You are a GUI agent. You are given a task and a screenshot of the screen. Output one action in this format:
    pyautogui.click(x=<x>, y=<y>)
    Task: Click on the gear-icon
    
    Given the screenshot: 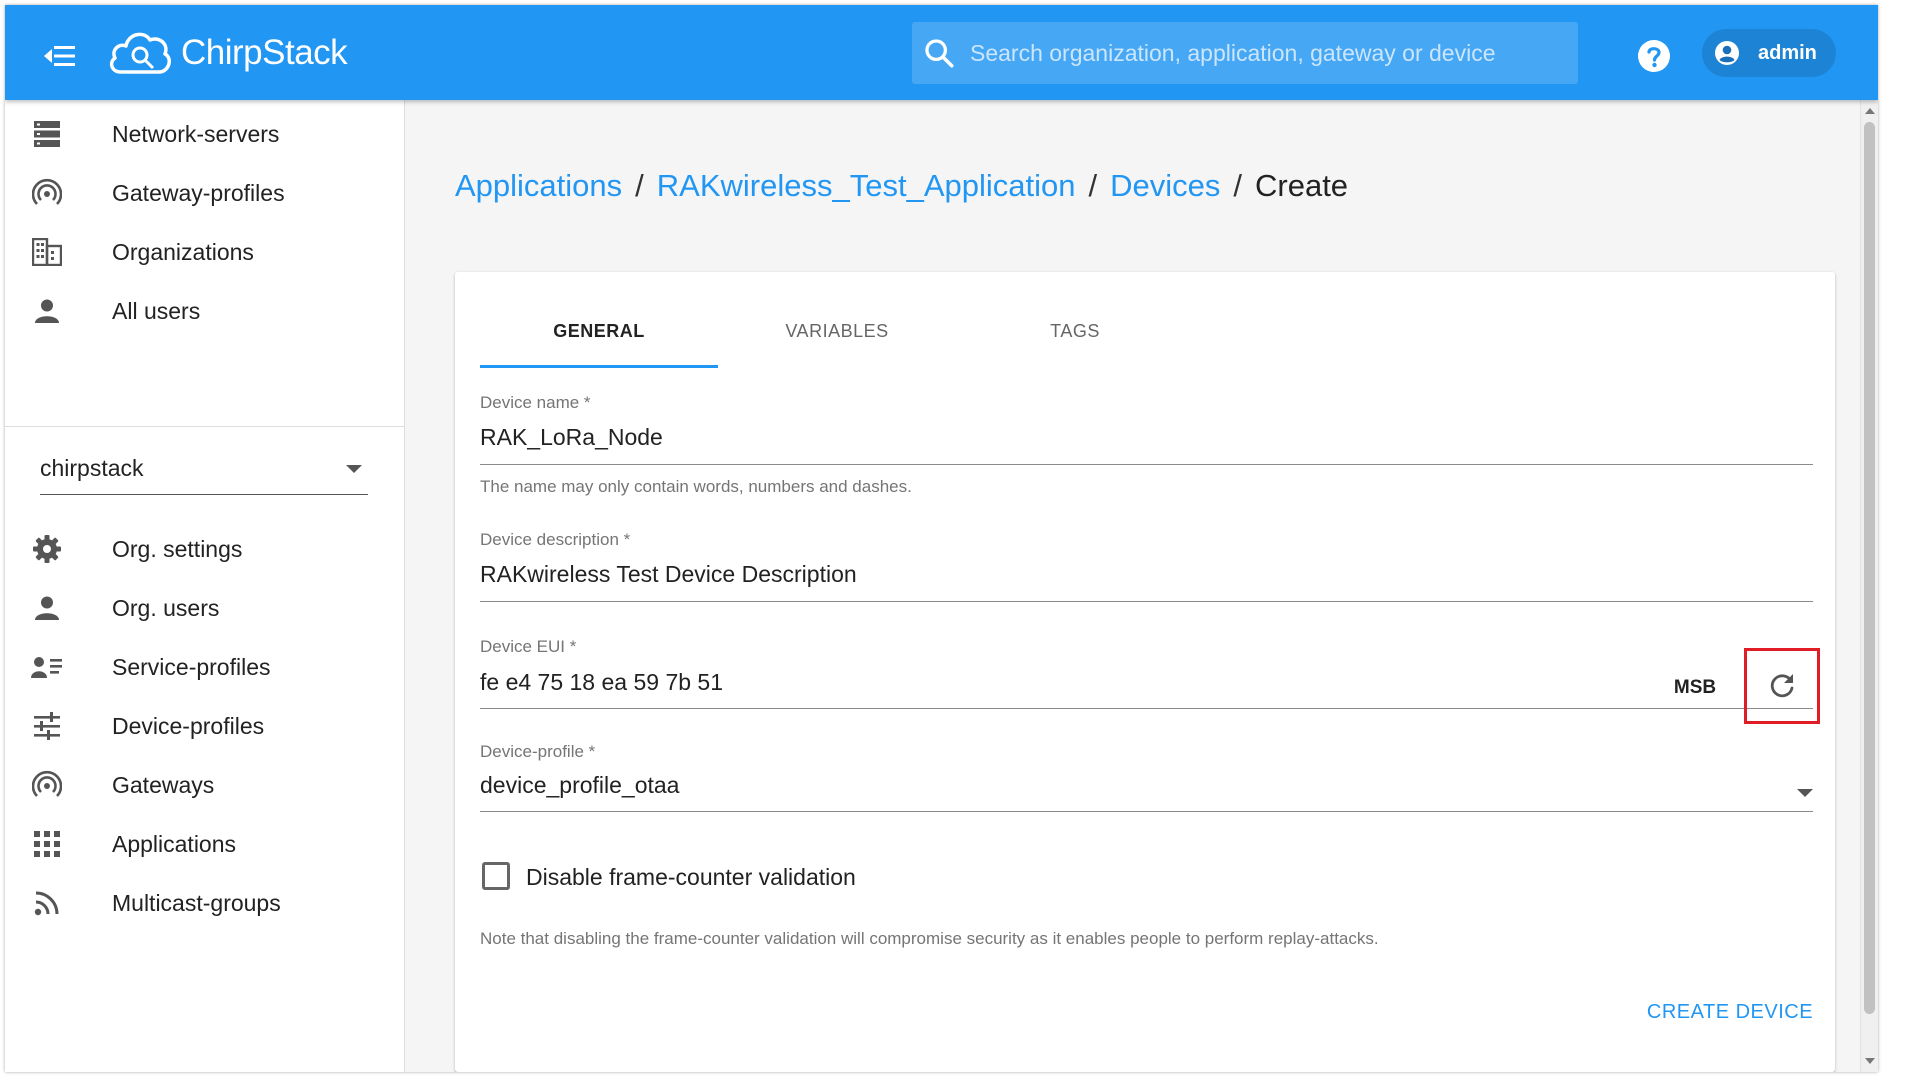 What is the action you would take?
    pyautogui.click(x=47, y=549)
    